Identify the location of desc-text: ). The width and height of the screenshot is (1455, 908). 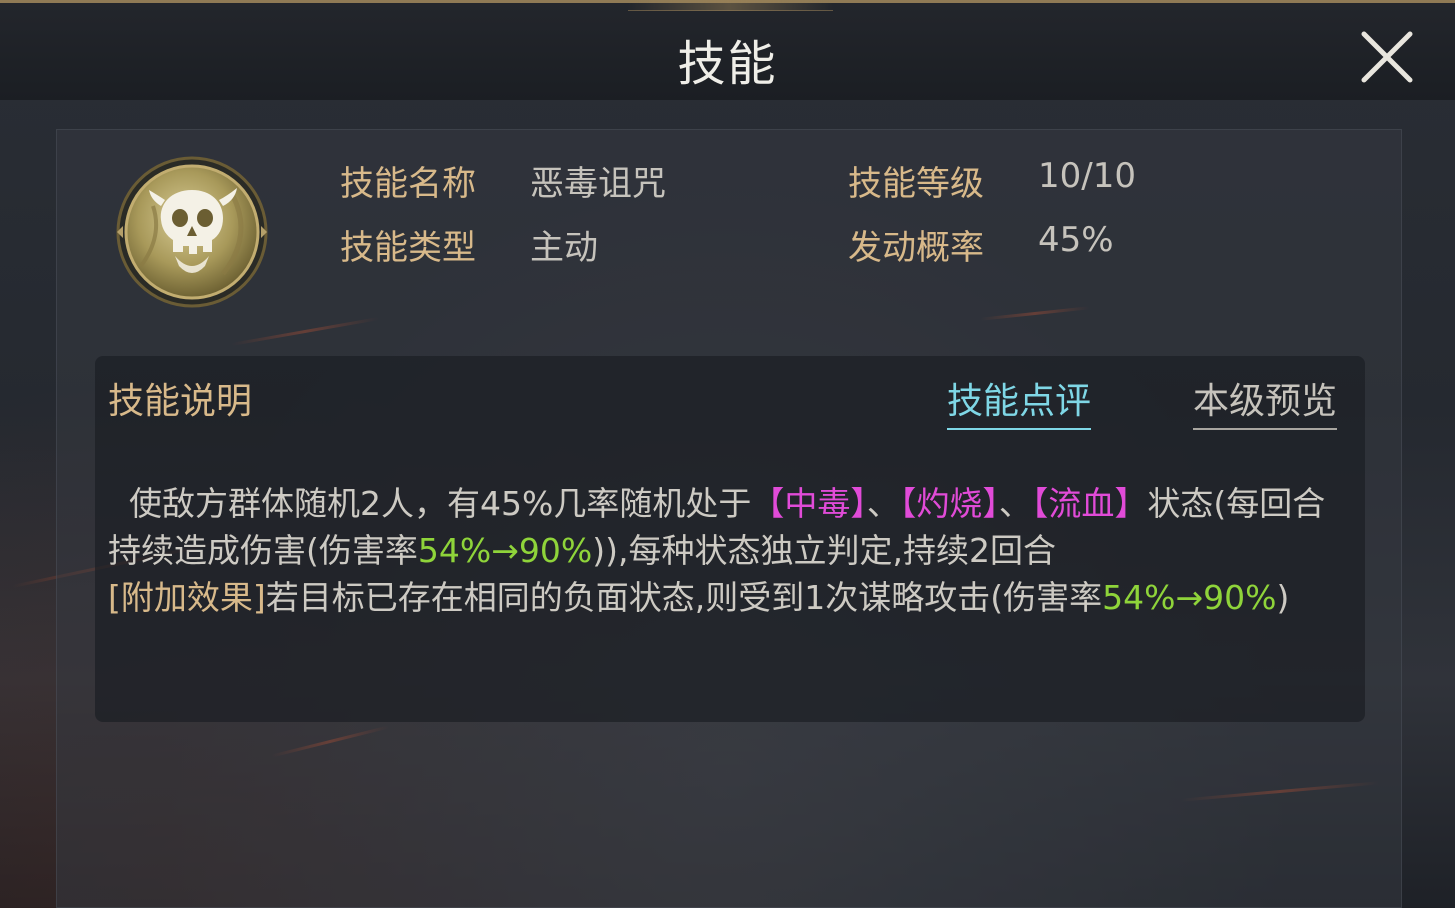
(1283, 597).